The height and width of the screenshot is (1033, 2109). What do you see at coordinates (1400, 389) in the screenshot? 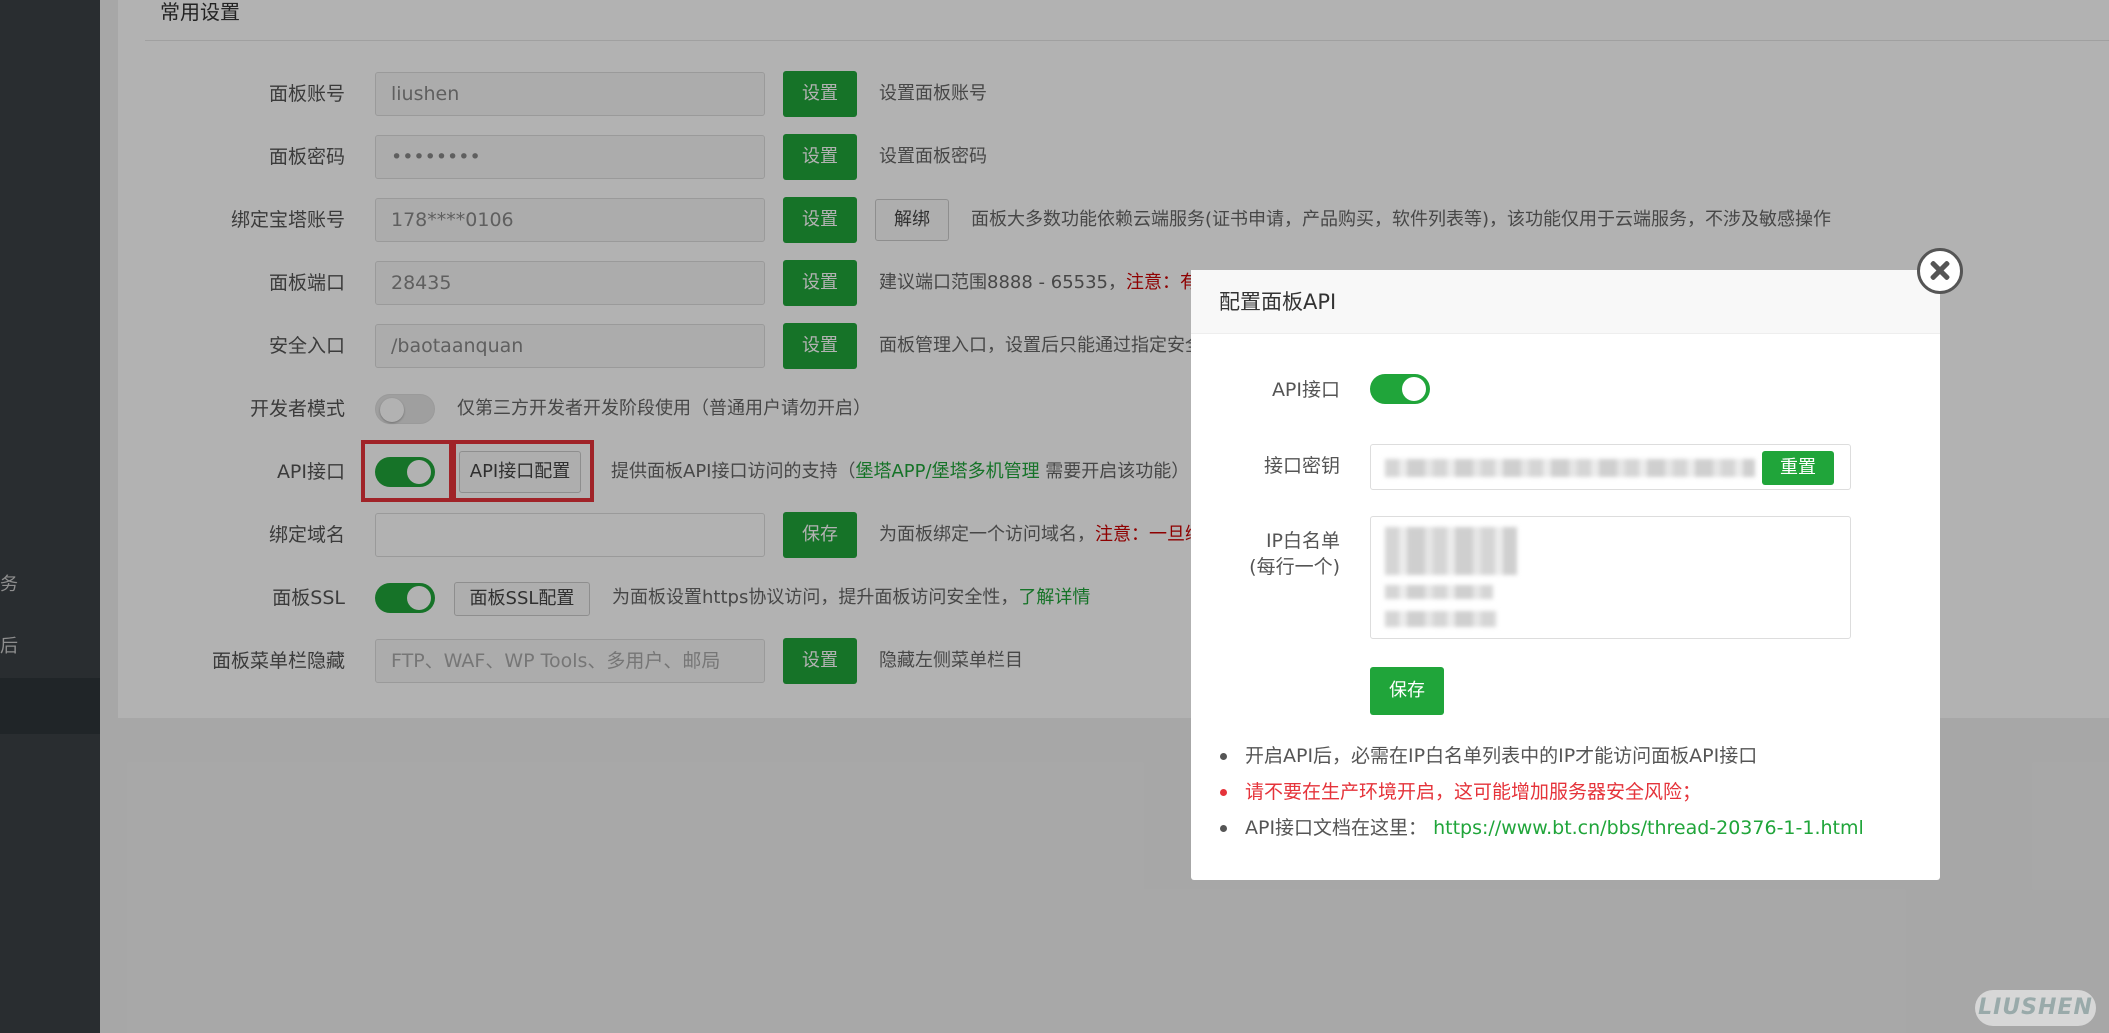
I see `dialog-api-toggle` at bounding box center [1400, 389].